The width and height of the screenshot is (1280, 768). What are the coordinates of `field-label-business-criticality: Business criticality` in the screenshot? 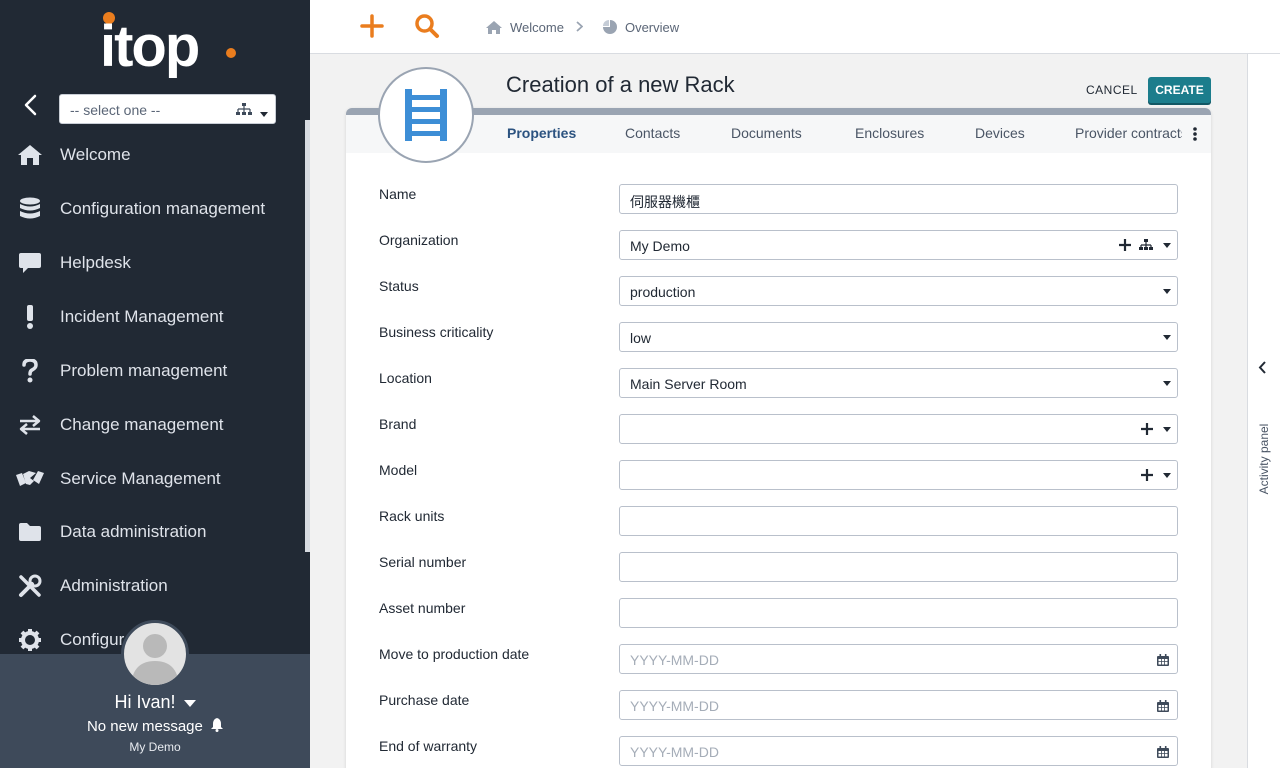 It's located at (436, 332).